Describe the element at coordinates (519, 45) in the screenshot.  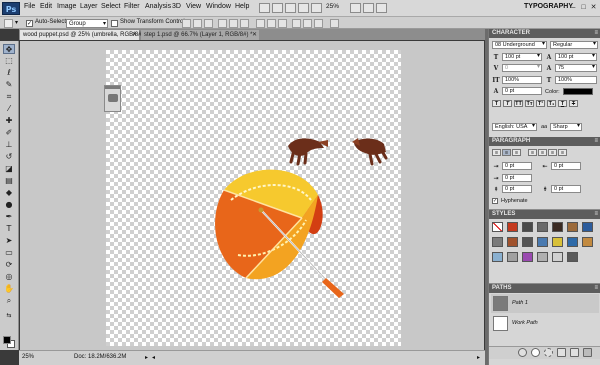
I see `font-family-dropdown: 08 Underground` at that location.